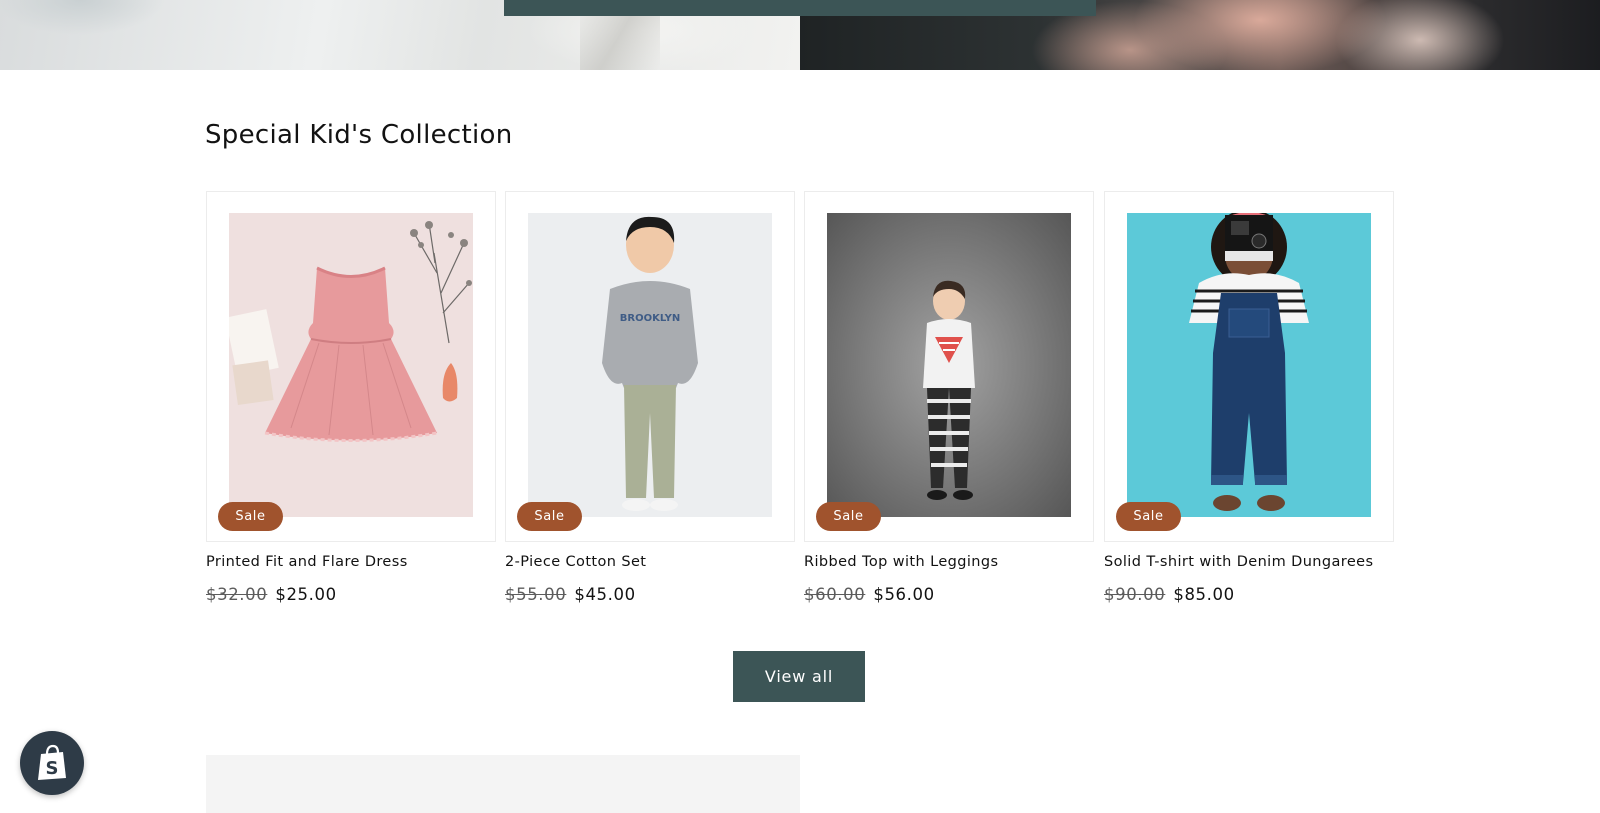 The image size is (1600, 813). Describe the element at coordinates (869, 594) in the screenshot. I see `product-price: $60.00 $56.00` at that location.